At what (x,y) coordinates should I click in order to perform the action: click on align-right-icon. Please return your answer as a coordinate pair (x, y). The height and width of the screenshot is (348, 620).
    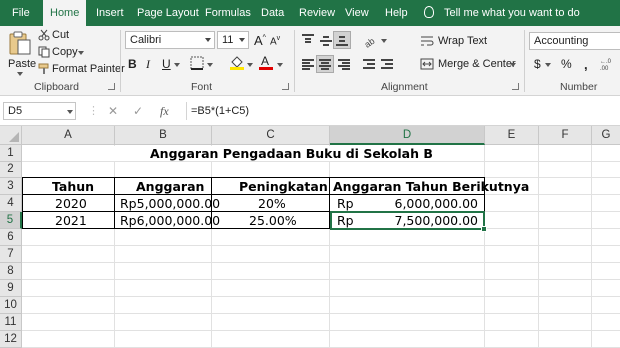
    Looking at the image, I should click on (344, 64).